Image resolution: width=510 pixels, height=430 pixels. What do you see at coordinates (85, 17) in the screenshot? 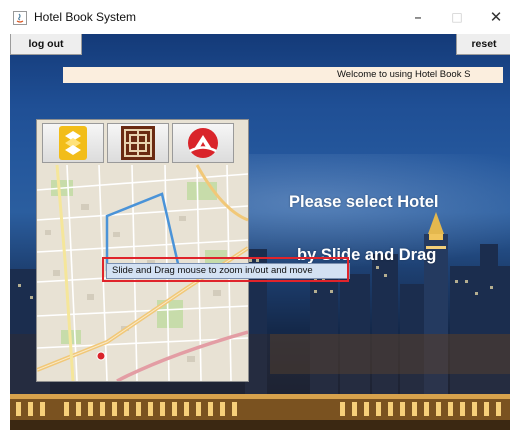
I see `window-title: Hotel Book System` at bounding box center [85, 17].